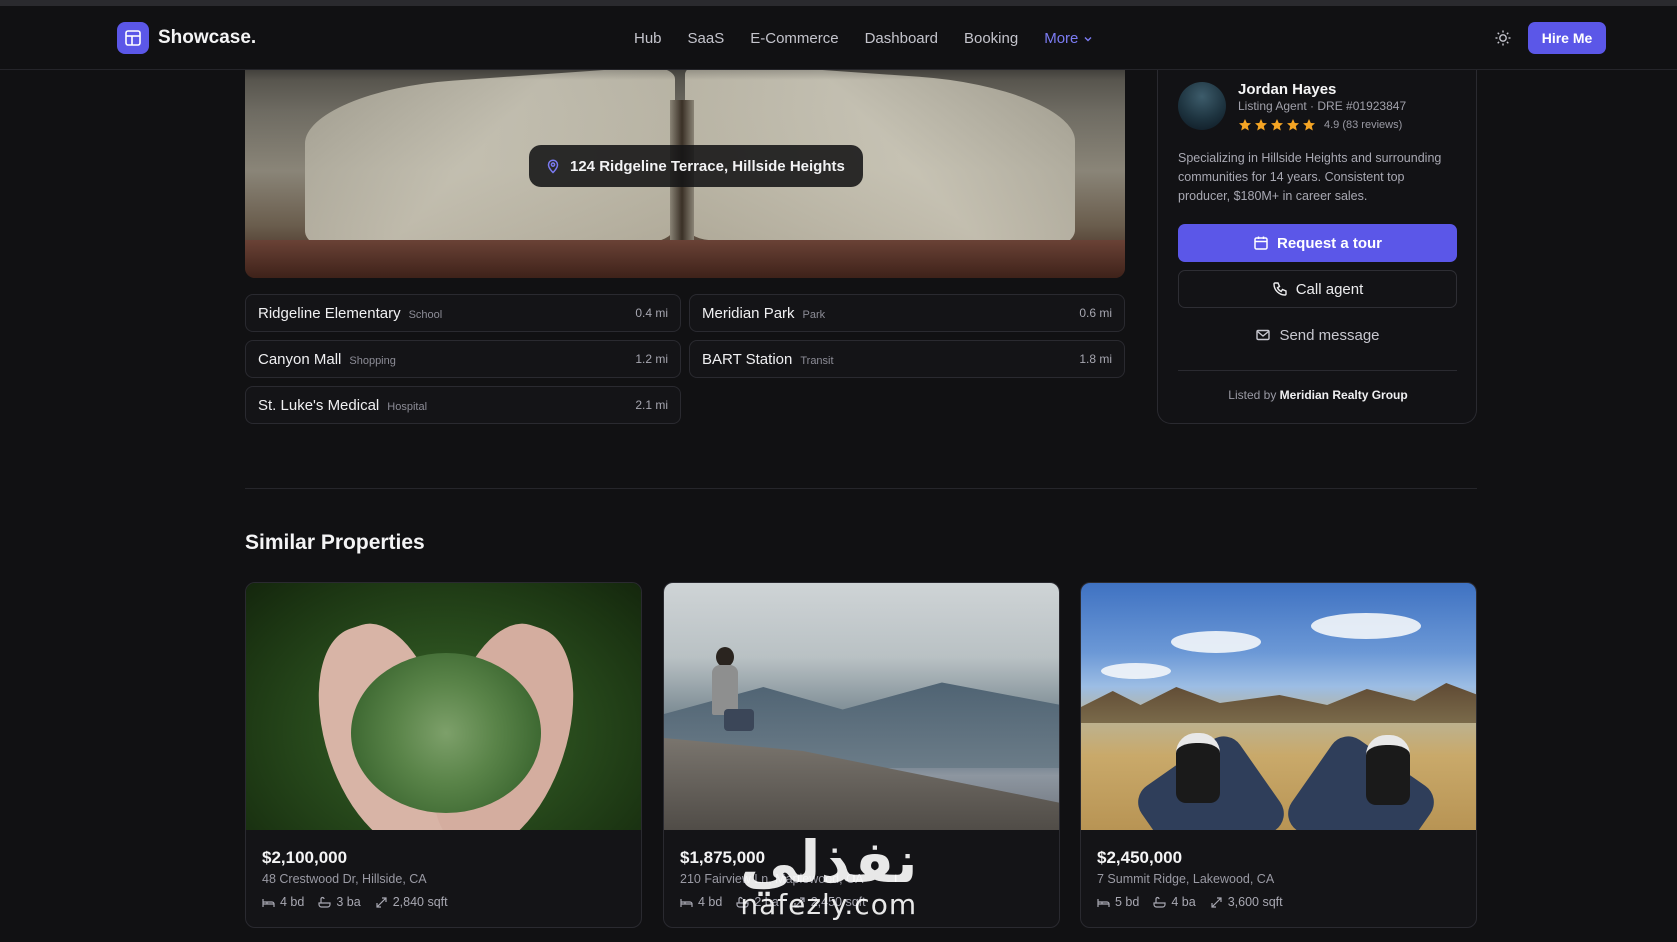 This screenshot has height=942, width=1677. I want to click on nearby-category: School, so click(425, 314).